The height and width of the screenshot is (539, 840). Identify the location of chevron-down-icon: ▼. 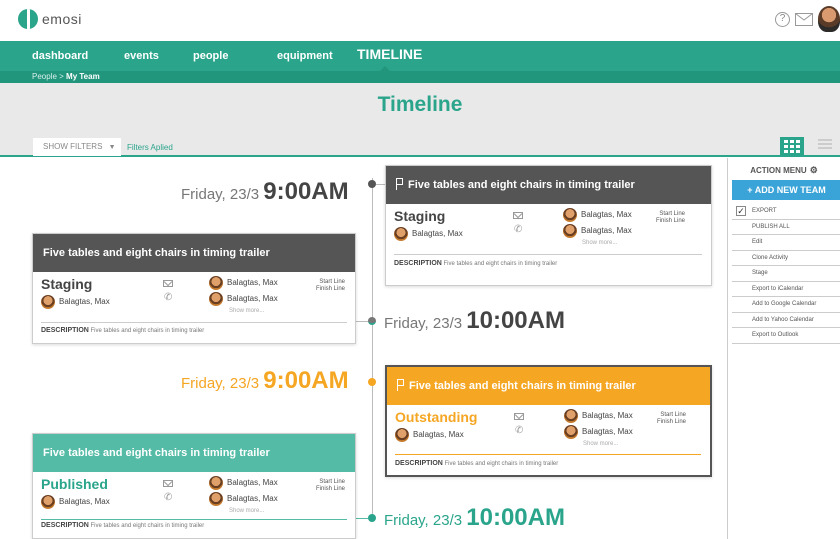
(112, 147).